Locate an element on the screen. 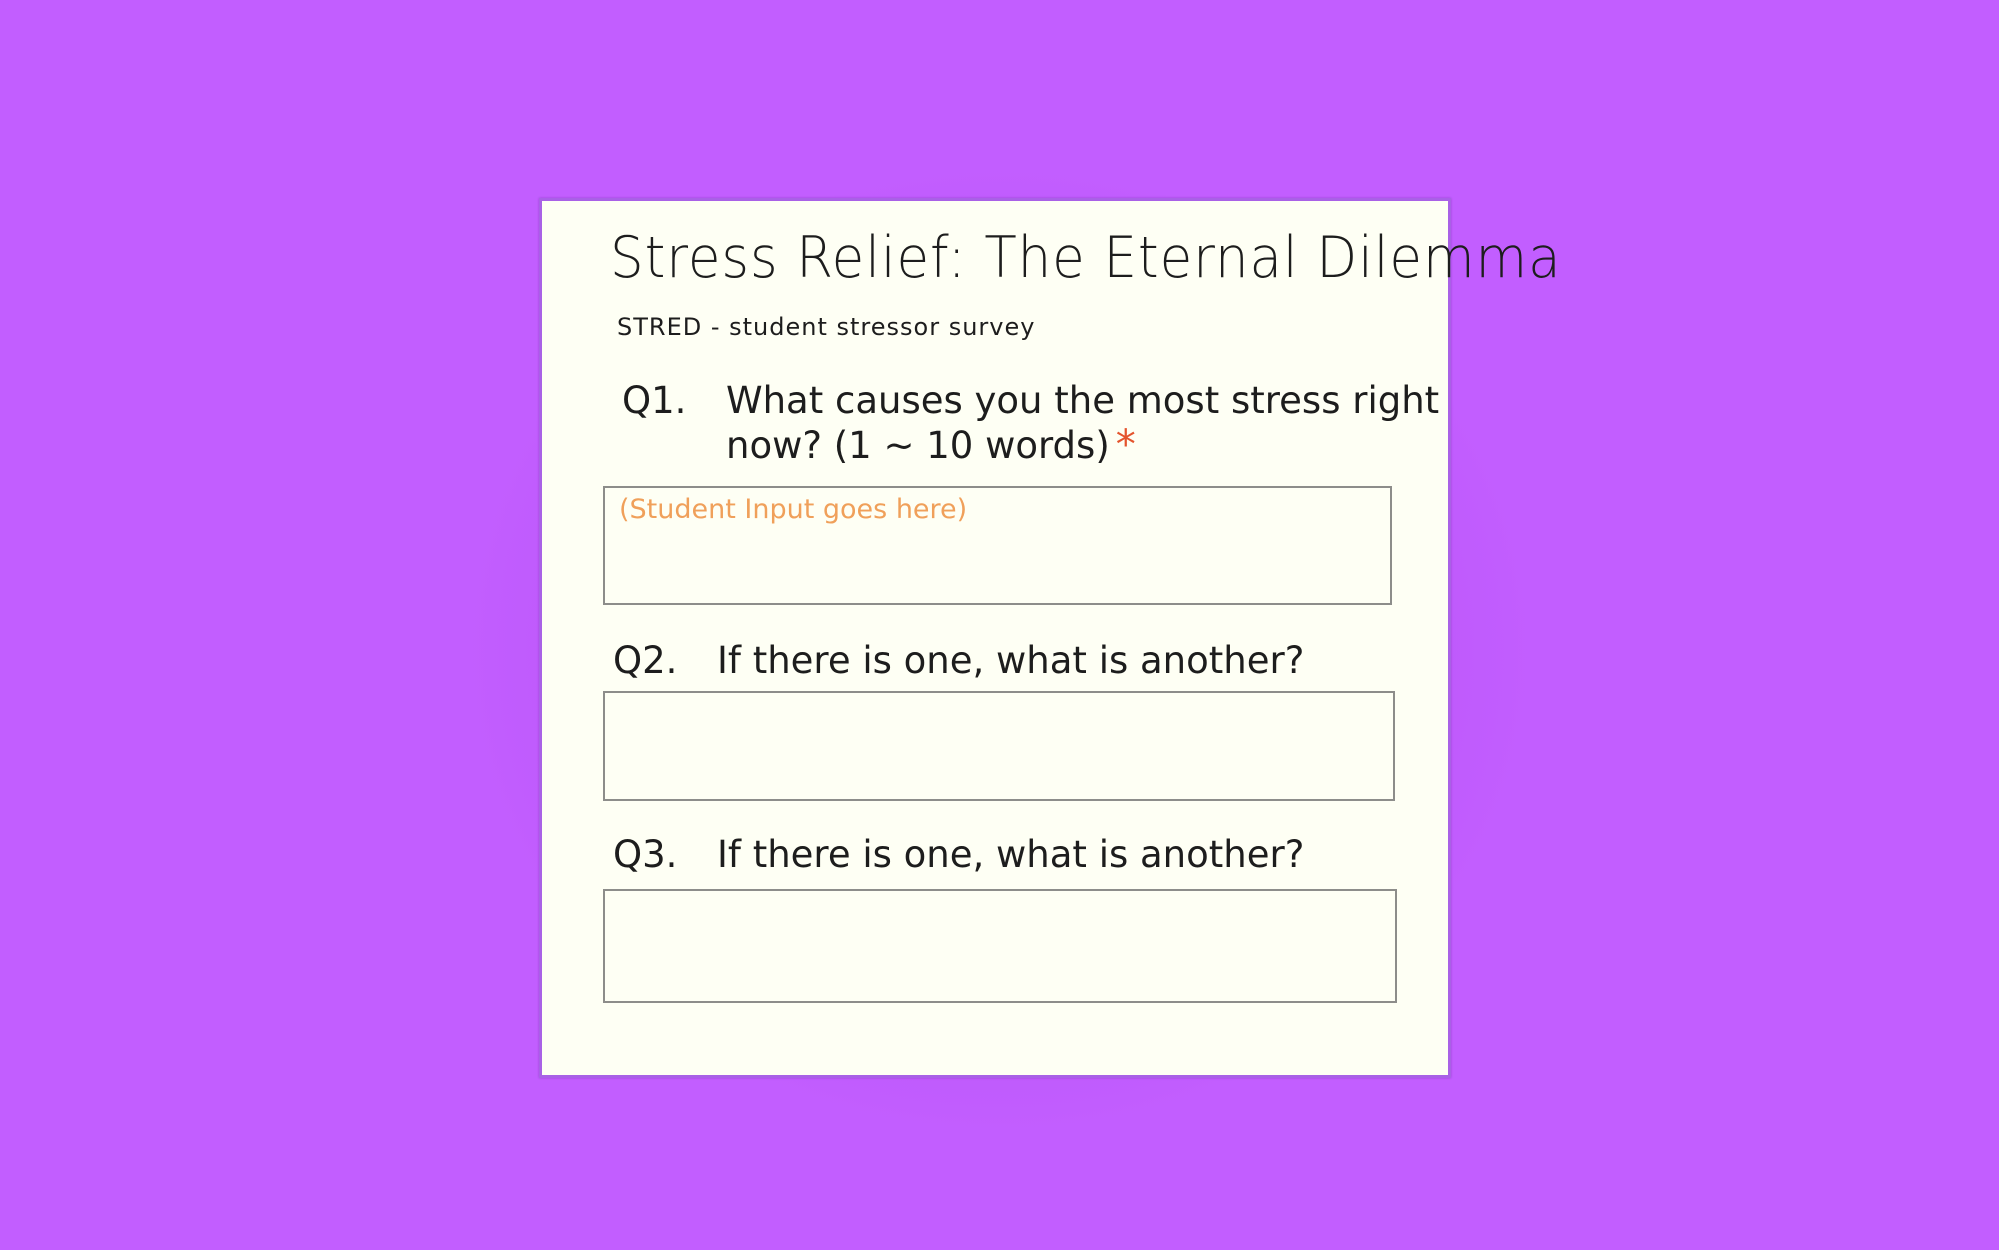 Image resolution: width=1999 pixels, height=1250 pixels. question-1-text-line2: now? (1 ~ 10 words) is located at coordinates (918, 445).